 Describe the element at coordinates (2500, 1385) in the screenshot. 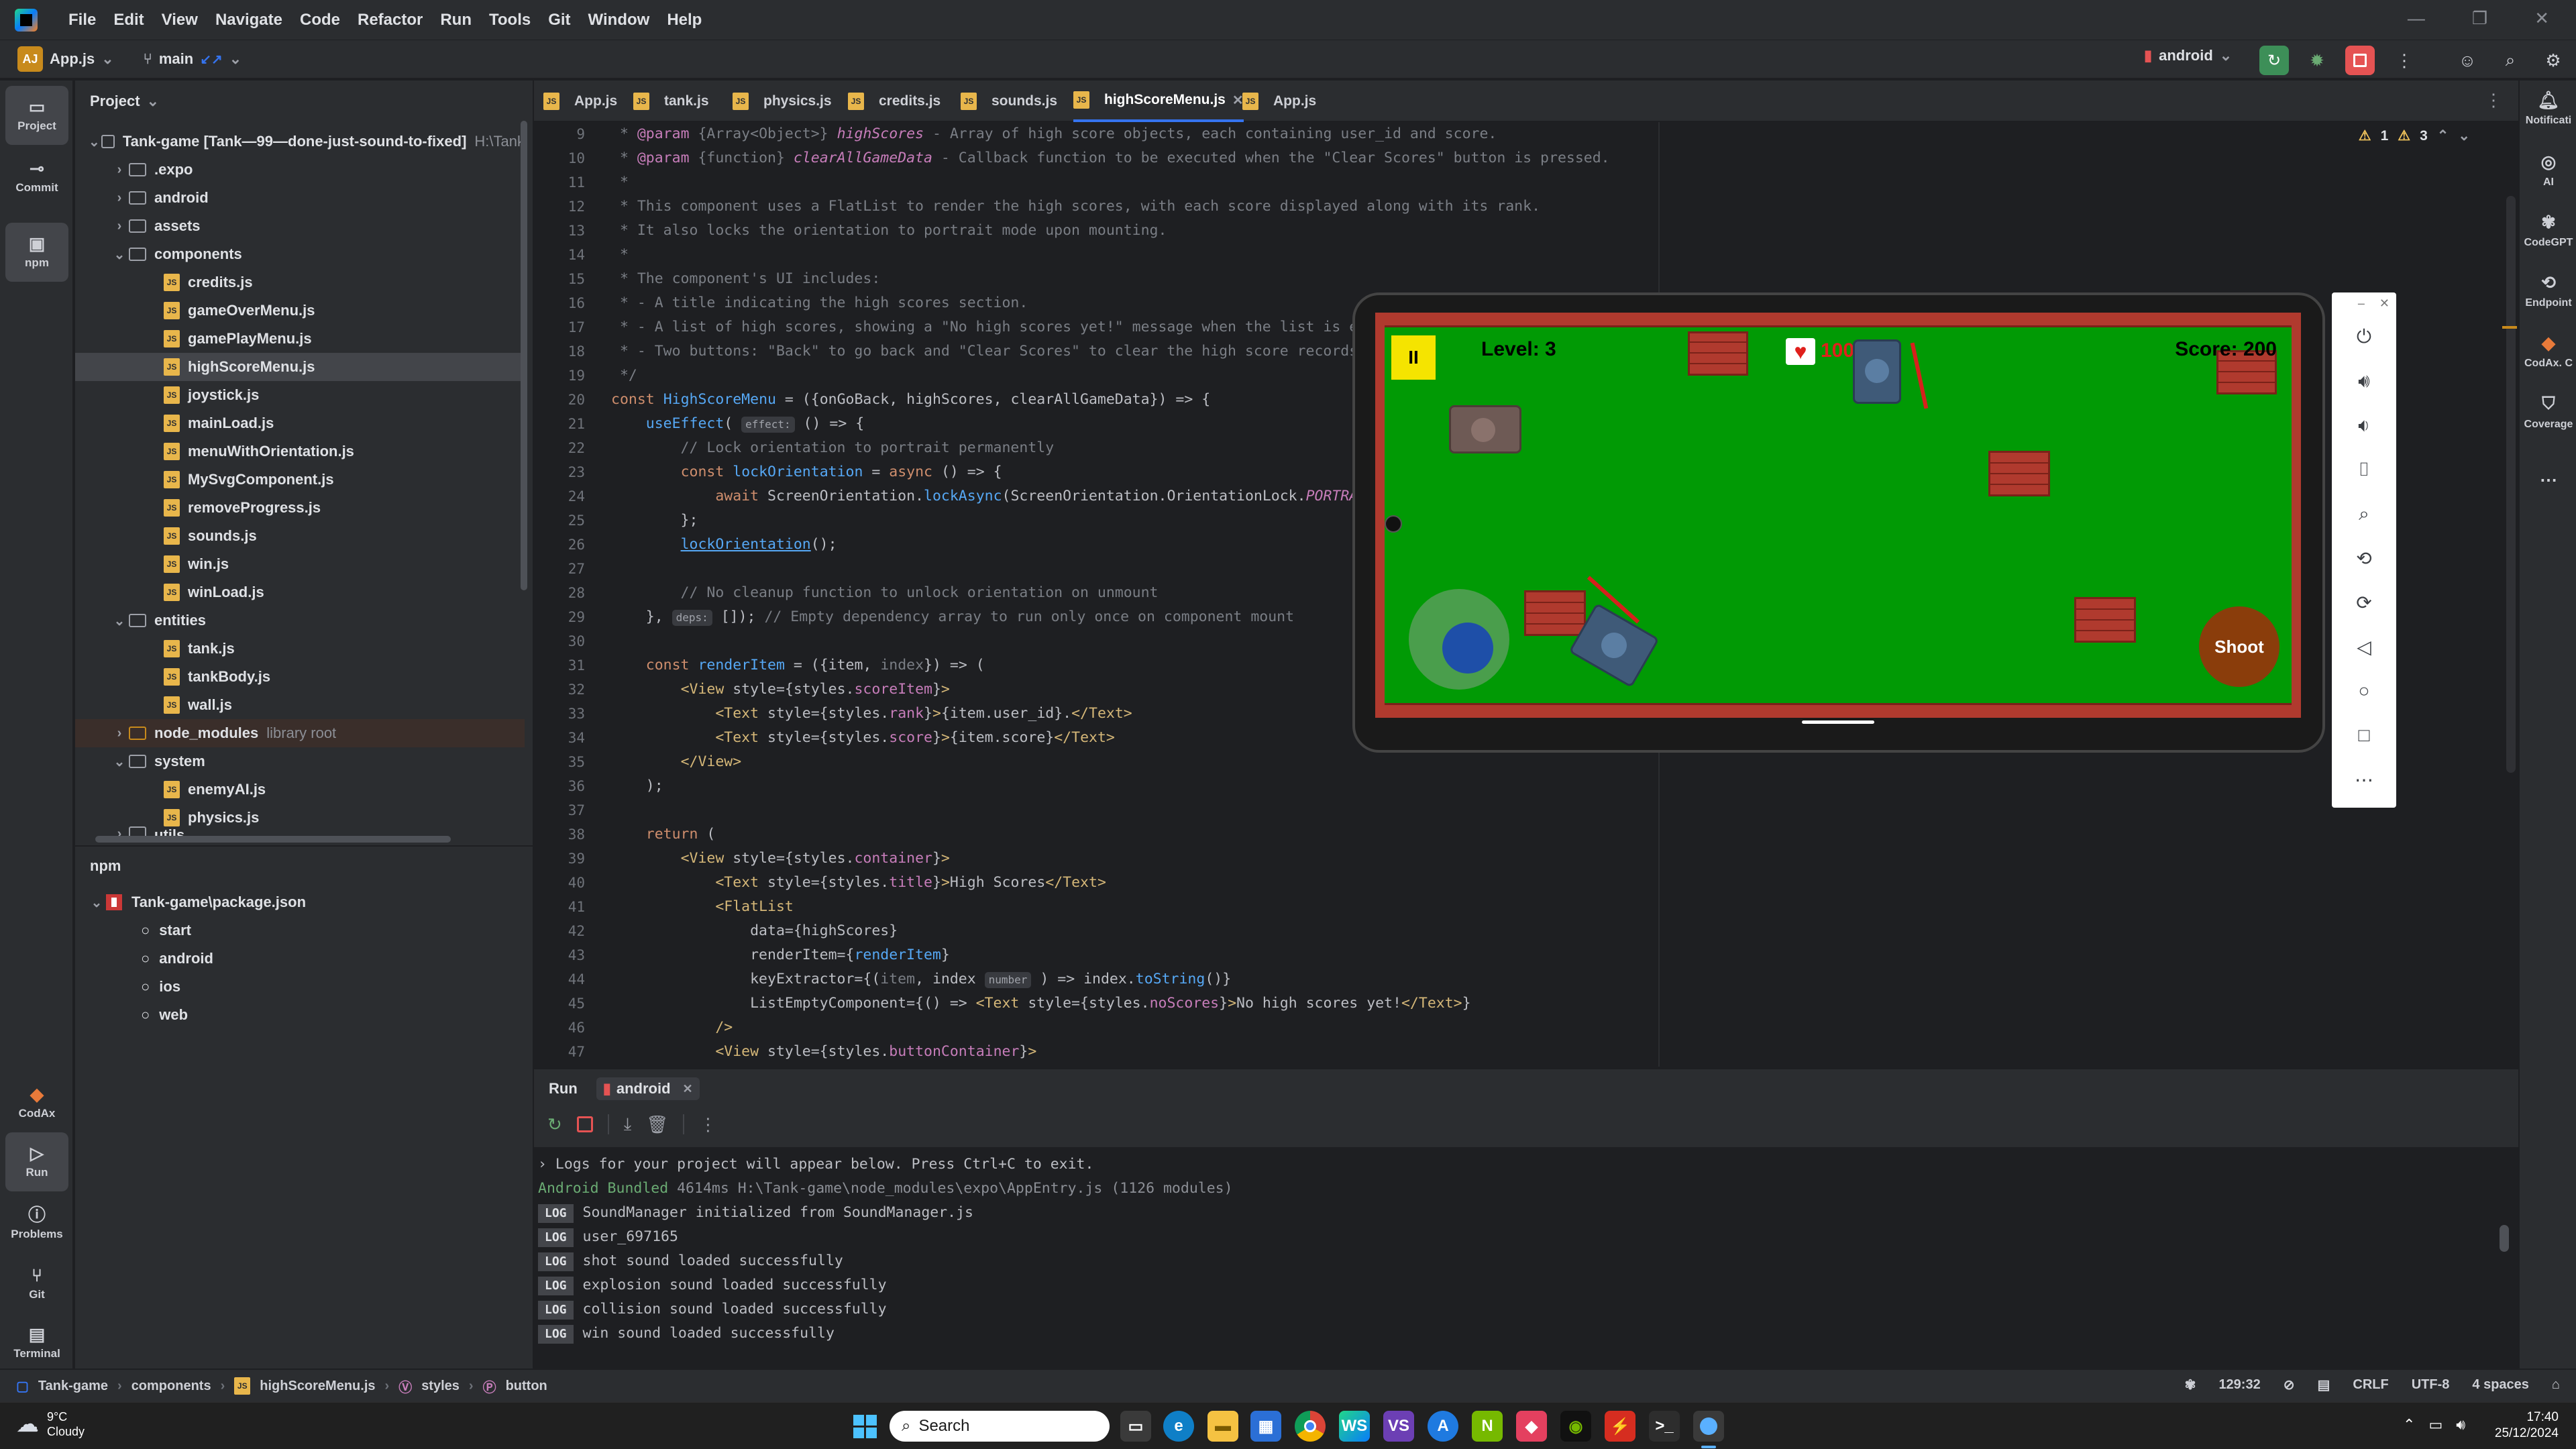

I see `indent-setting: 4 spaces` at that location.